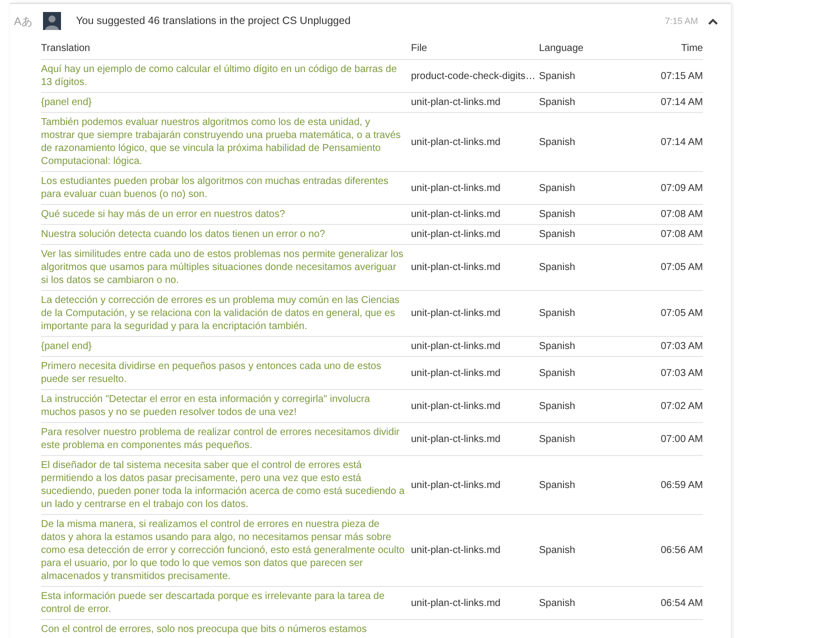 The height and width of the screenshot is (638, 837). What do you see at coordinates (681, 550) in the screenshot?
I see `time-text: 06:56 AM` at bounding box center [681, 550].